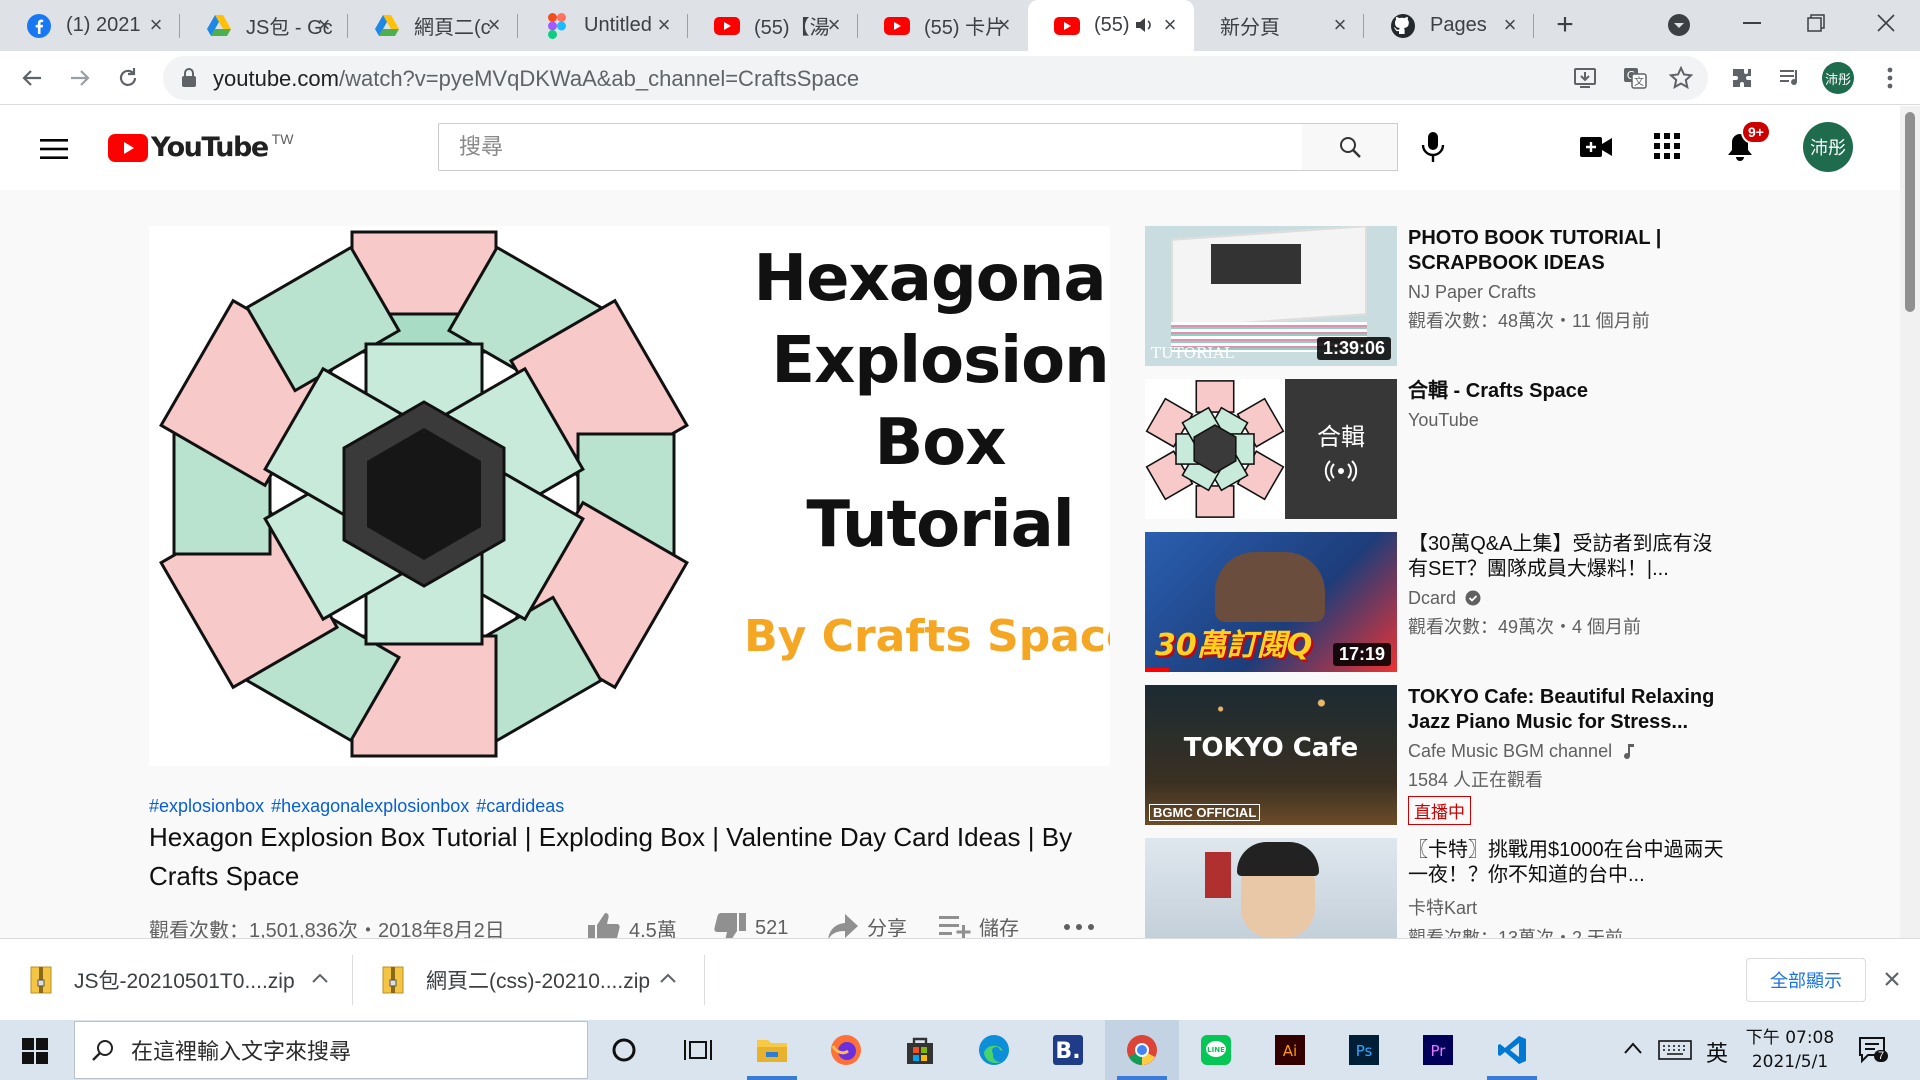 The height and width of the screenshot is (1080, 1920). I want to click on recommendation-channel: YouTube, so click(1568, 420).